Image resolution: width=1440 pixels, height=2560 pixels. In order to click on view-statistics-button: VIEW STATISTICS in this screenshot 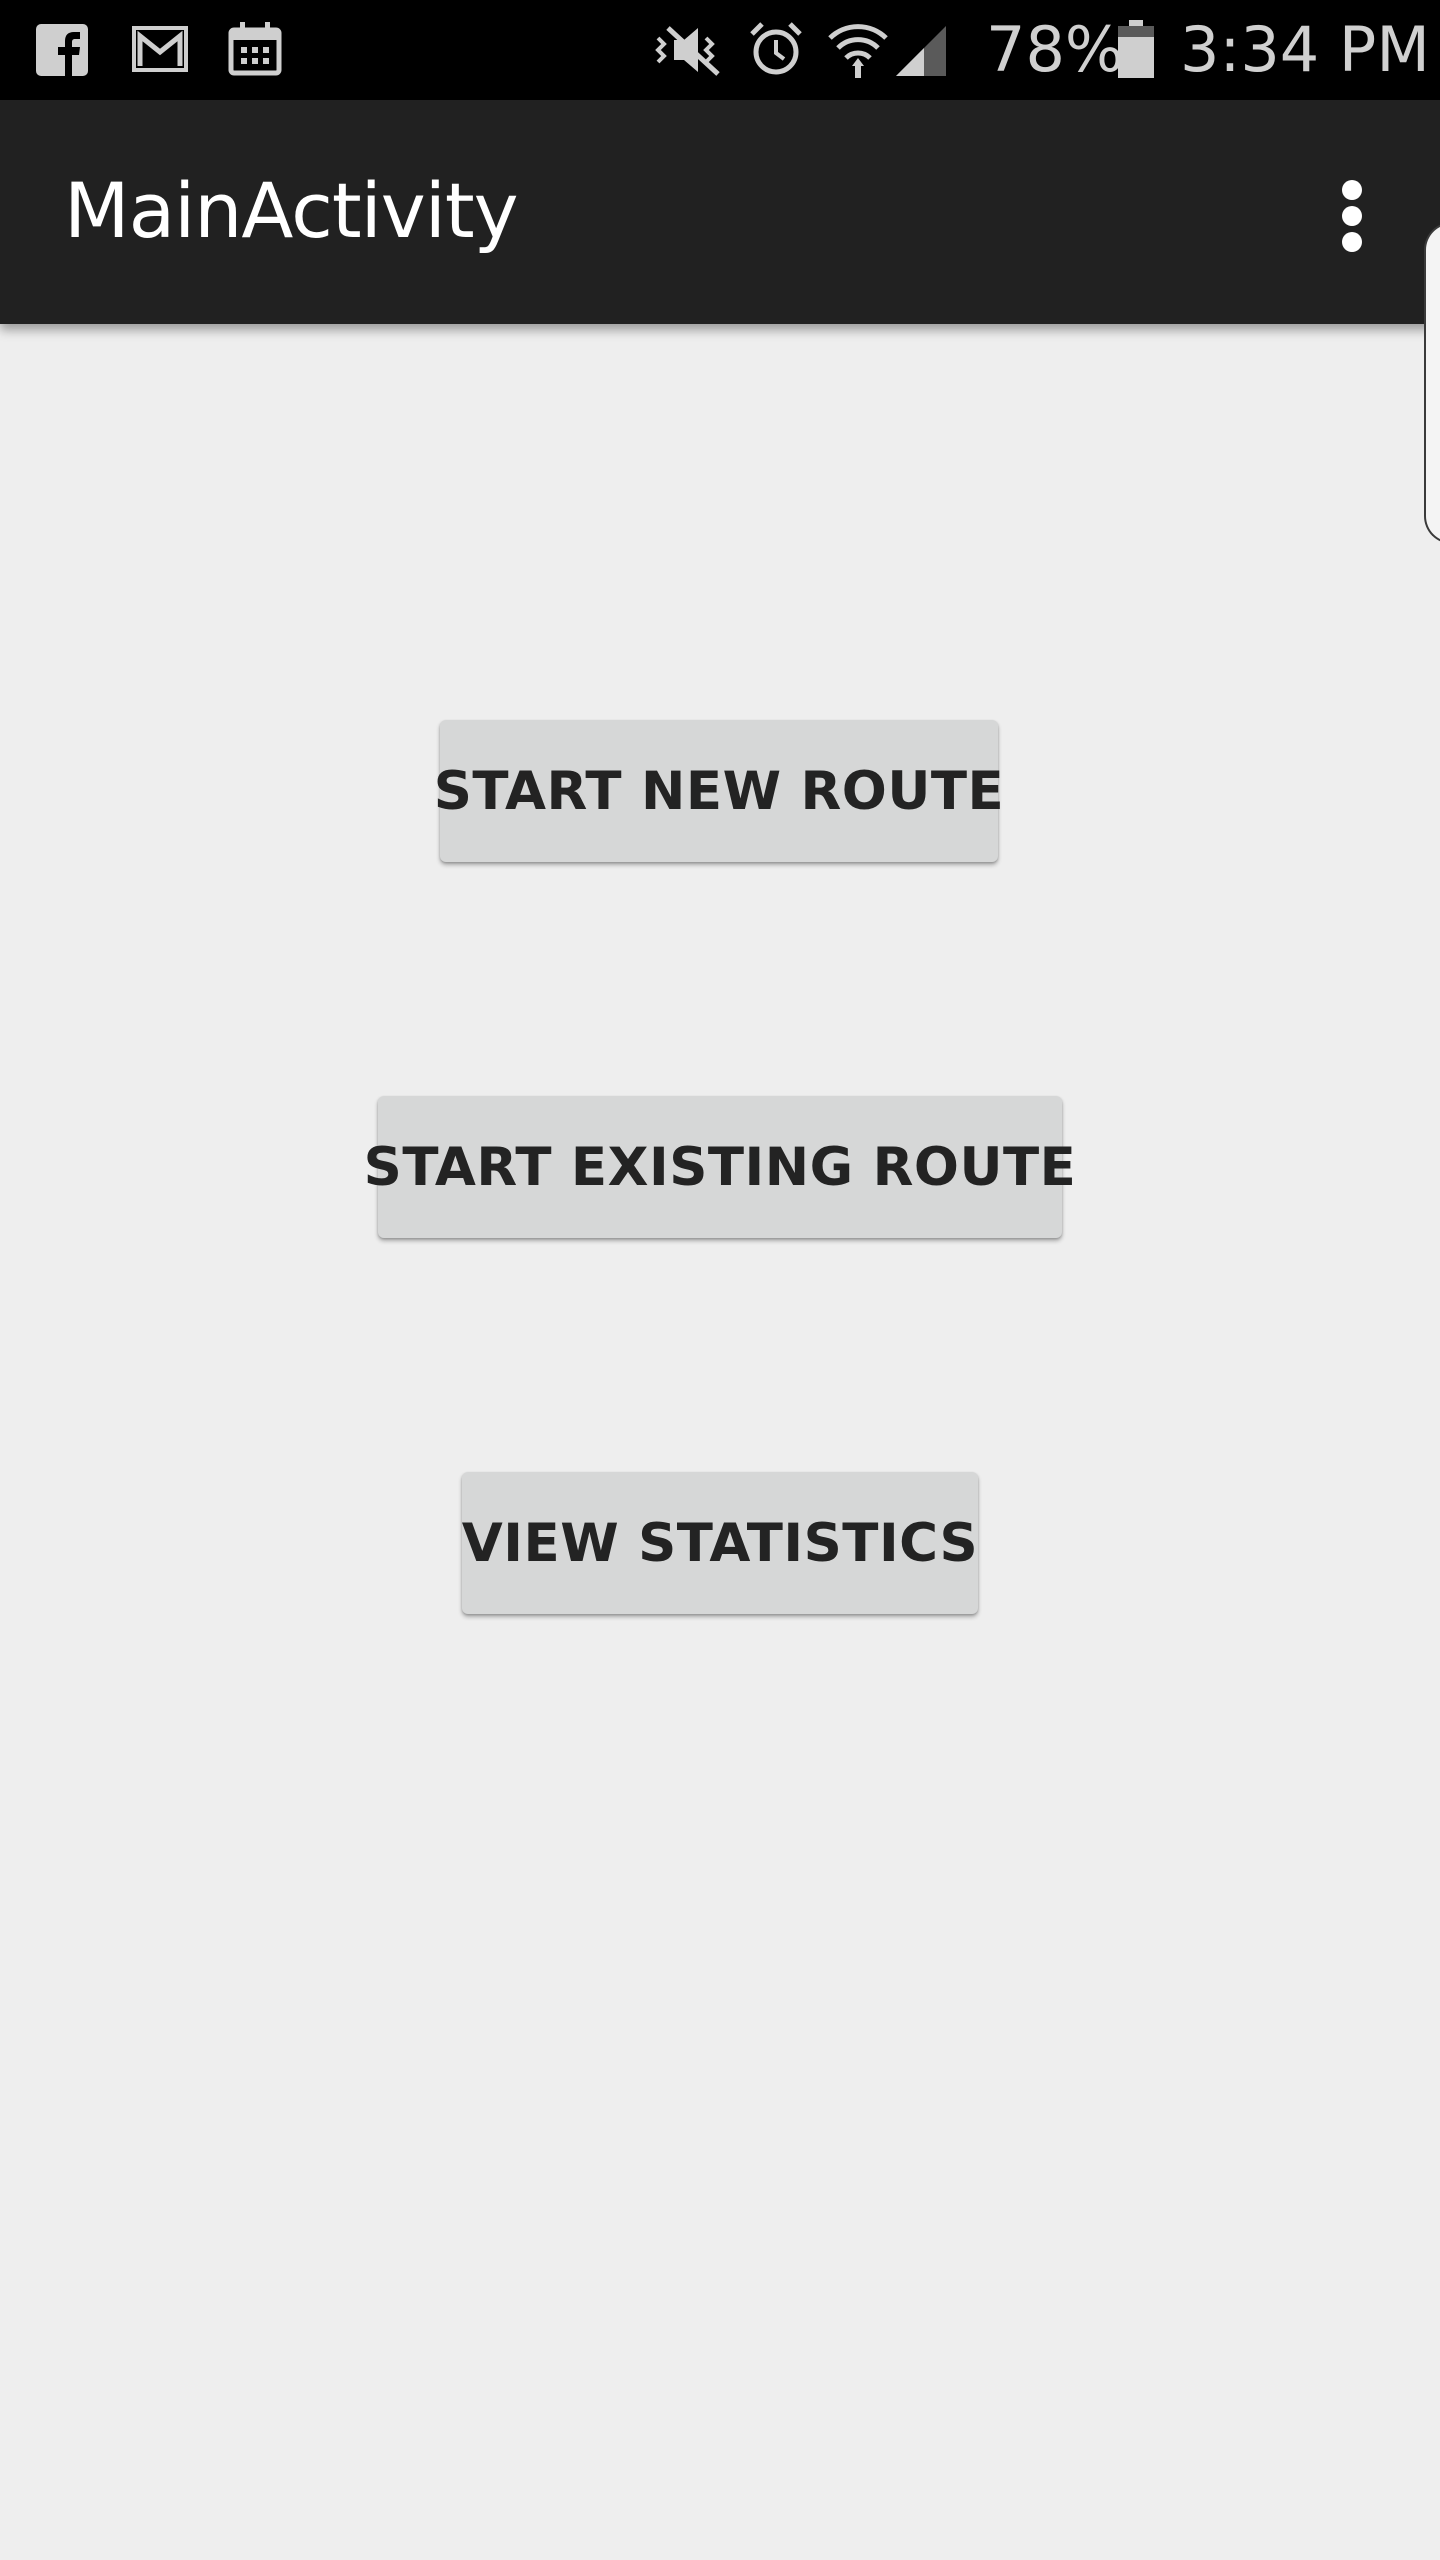, I will do `click(720, 1543)`.